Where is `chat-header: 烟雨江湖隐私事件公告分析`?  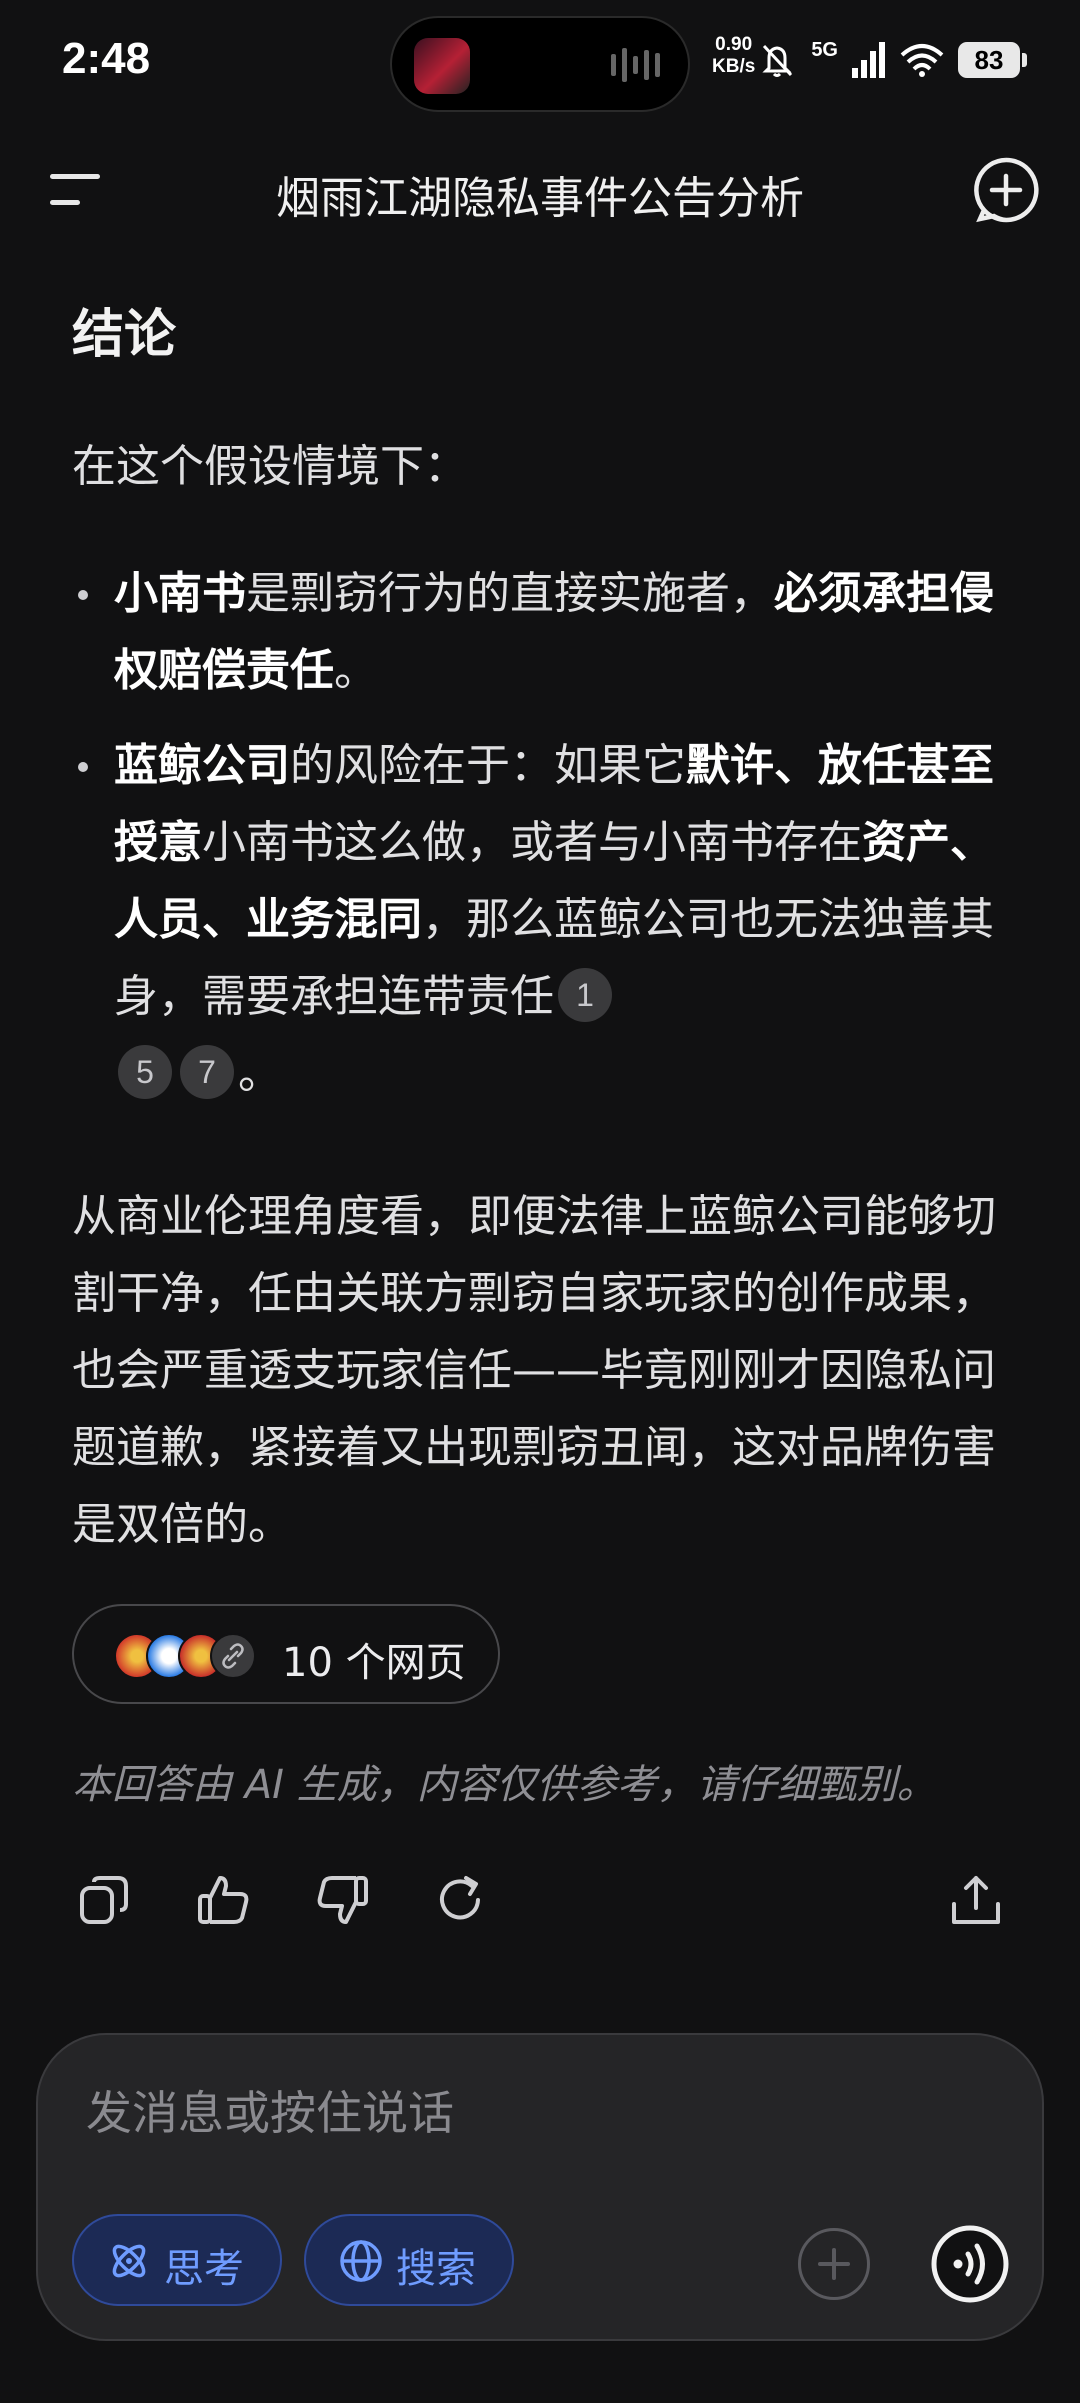
chat-header: 烟雨江湖隐私事件公告分析 is located at coordinates (540, 190).